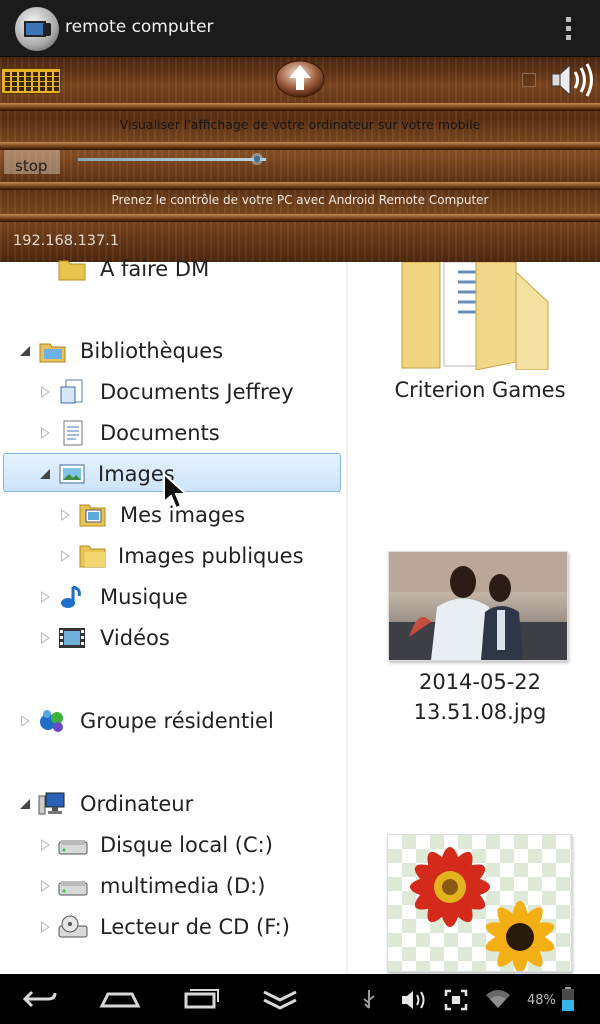 This screenshot has width=600, height=1024. What do you see at coordinates (479, 903) in the screenshot?
I see `flower-image-thumbnail` at bounding box center [479, 903].